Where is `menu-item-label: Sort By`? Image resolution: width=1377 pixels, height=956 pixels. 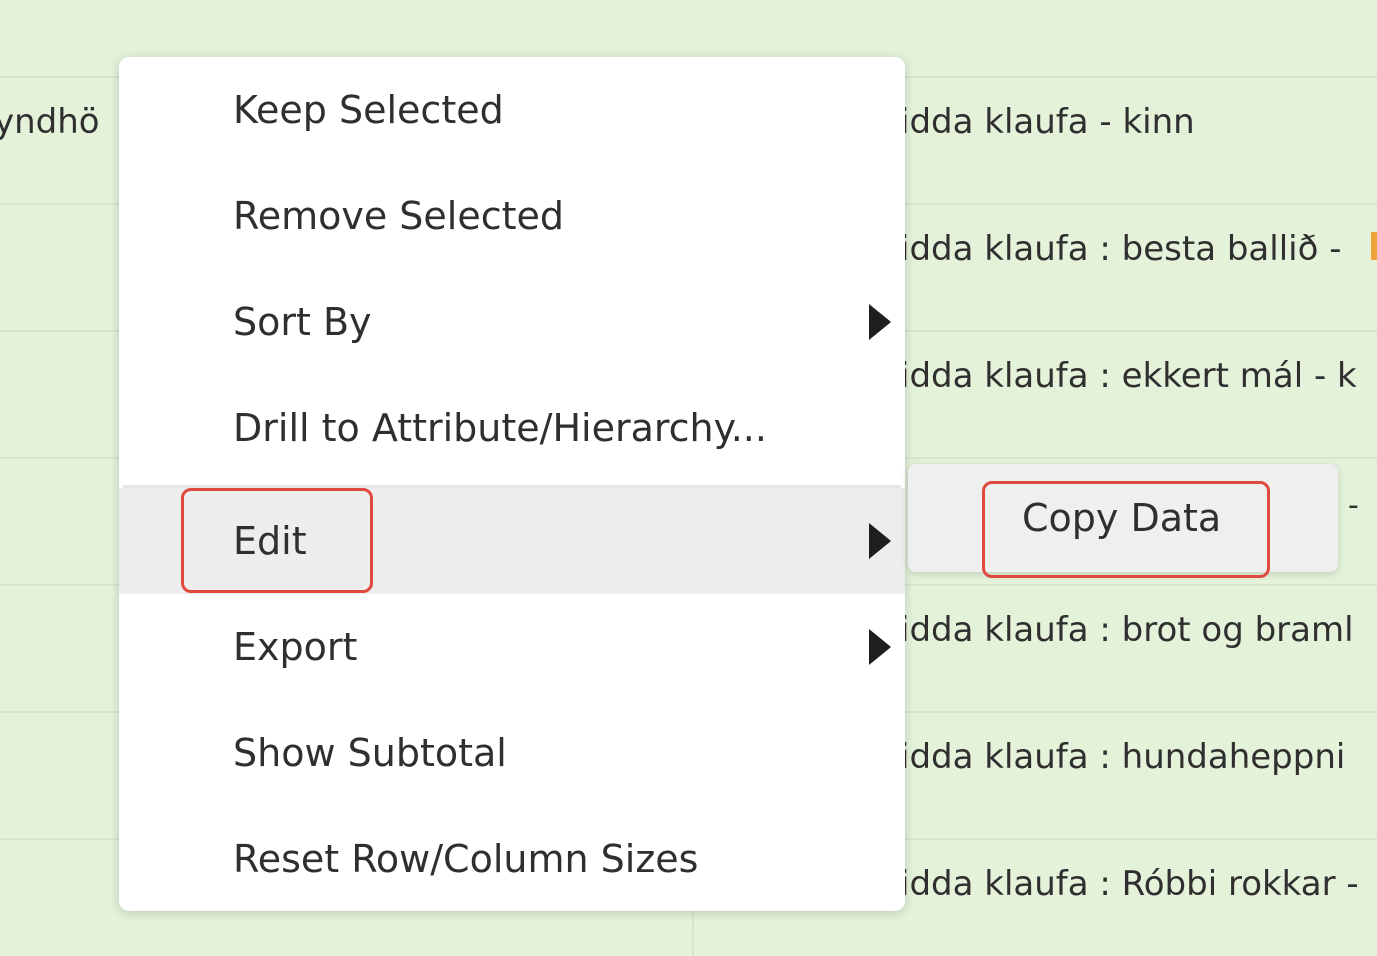
menu-item-label: Sort By is located at coordinates (302, 322).